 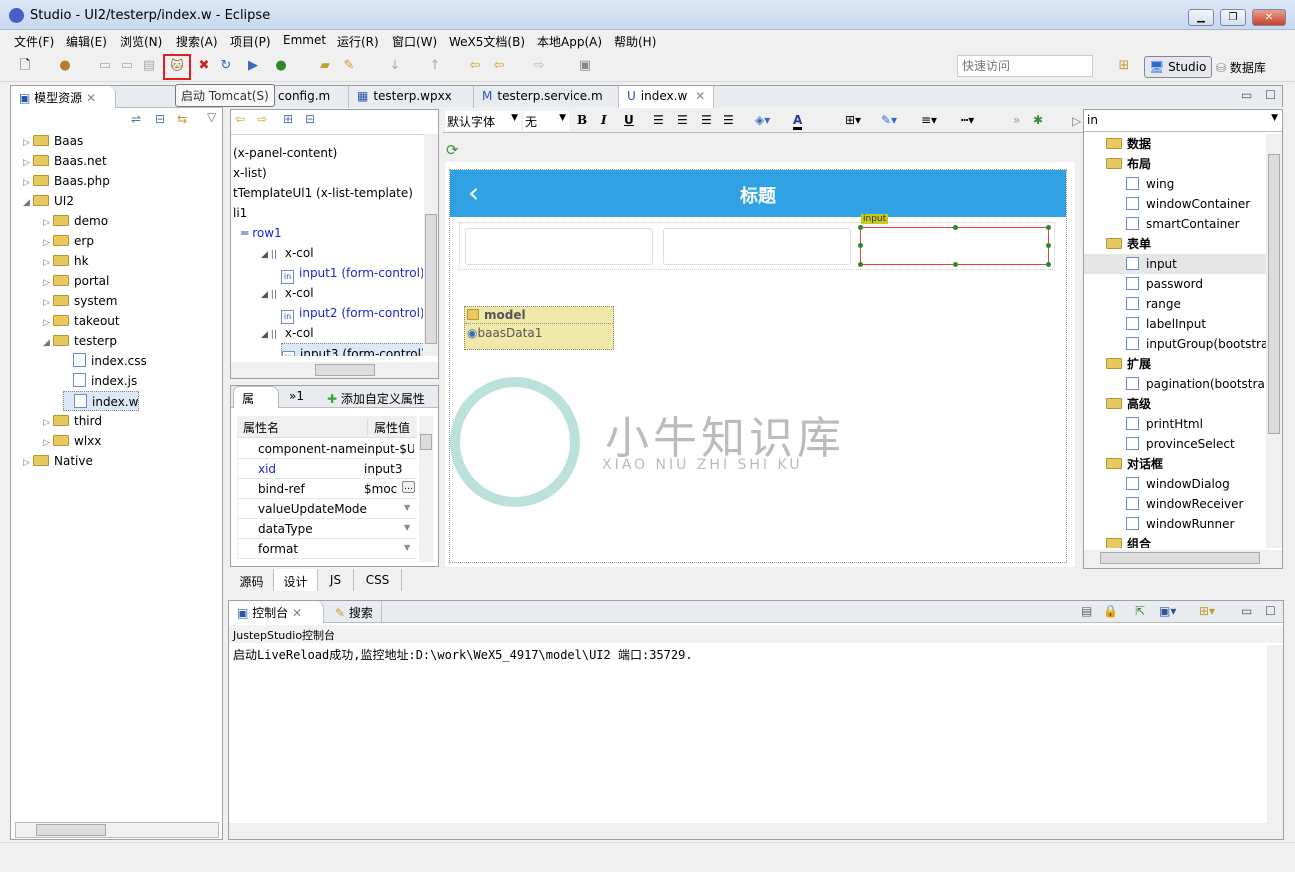 I want to click on last-edit-icon: ⇦, so click(x=475, y=66).